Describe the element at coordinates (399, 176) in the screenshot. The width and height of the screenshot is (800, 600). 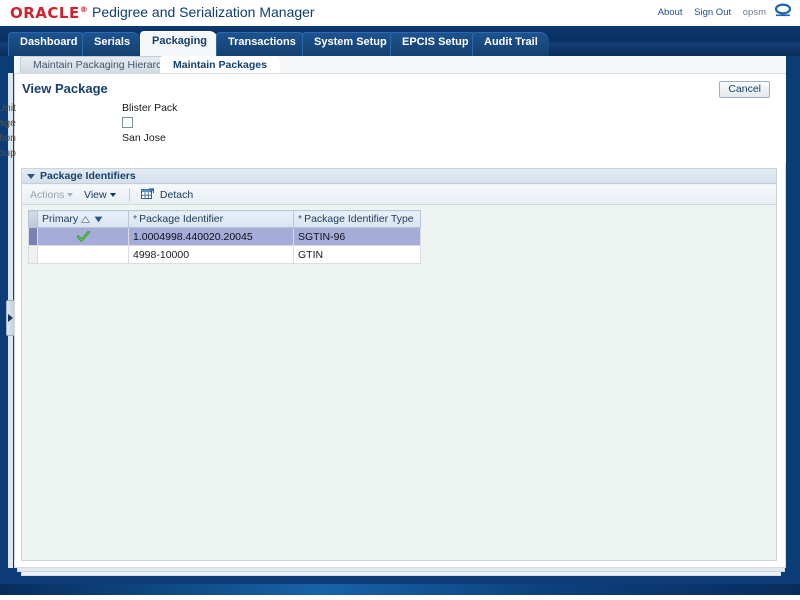
I see `region-header: Package Identifiers` at that location.